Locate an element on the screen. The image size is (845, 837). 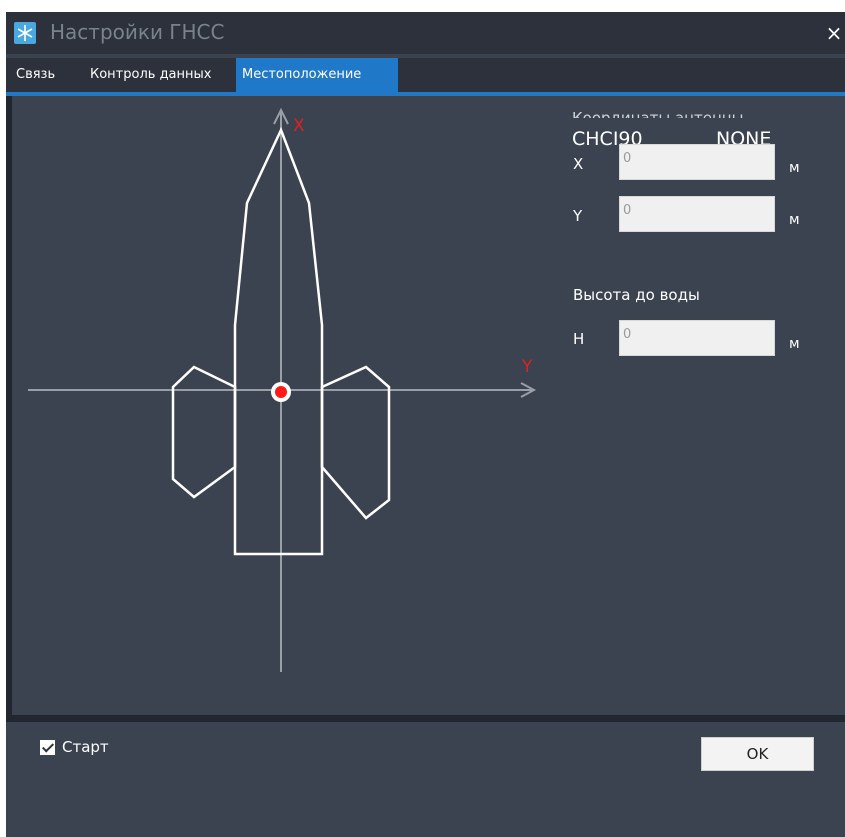
start-checkbox is located at coordinates (47, 747).